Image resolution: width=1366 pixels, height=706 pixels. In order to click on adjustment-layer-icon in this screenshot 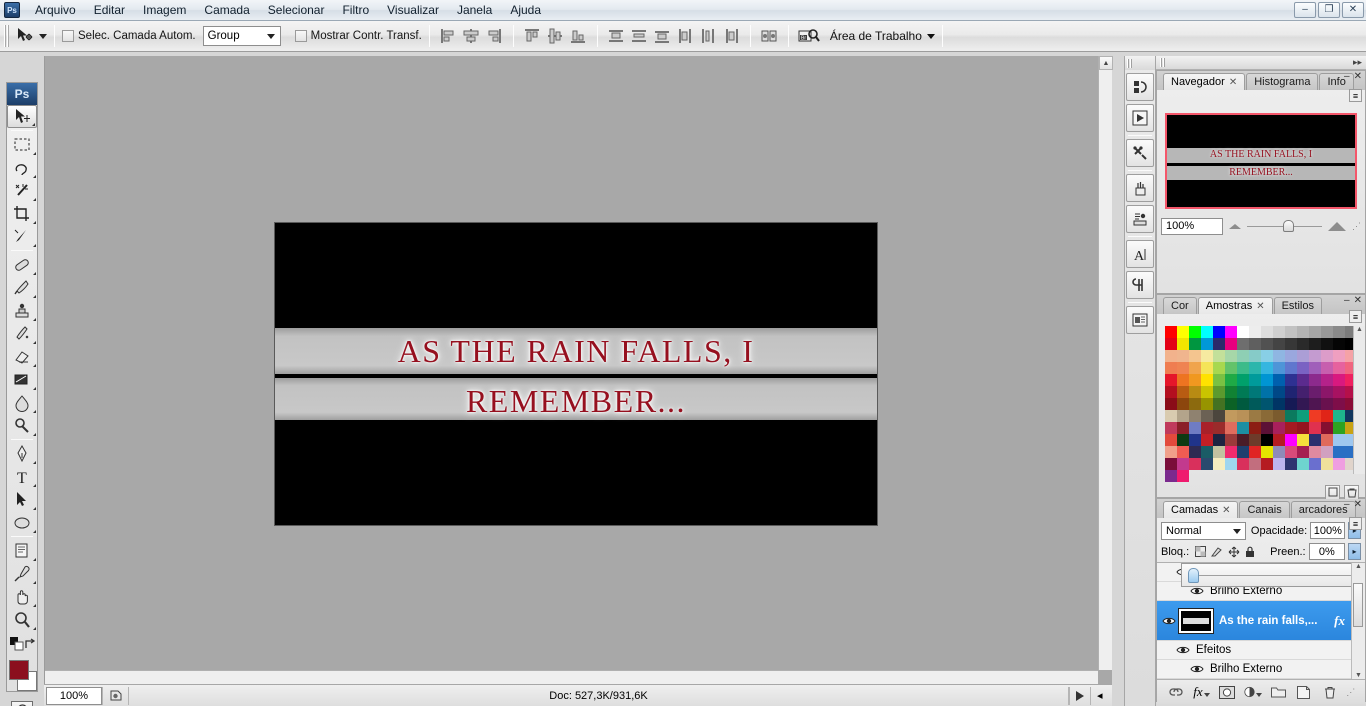, I will do `click(1253, 692)`.